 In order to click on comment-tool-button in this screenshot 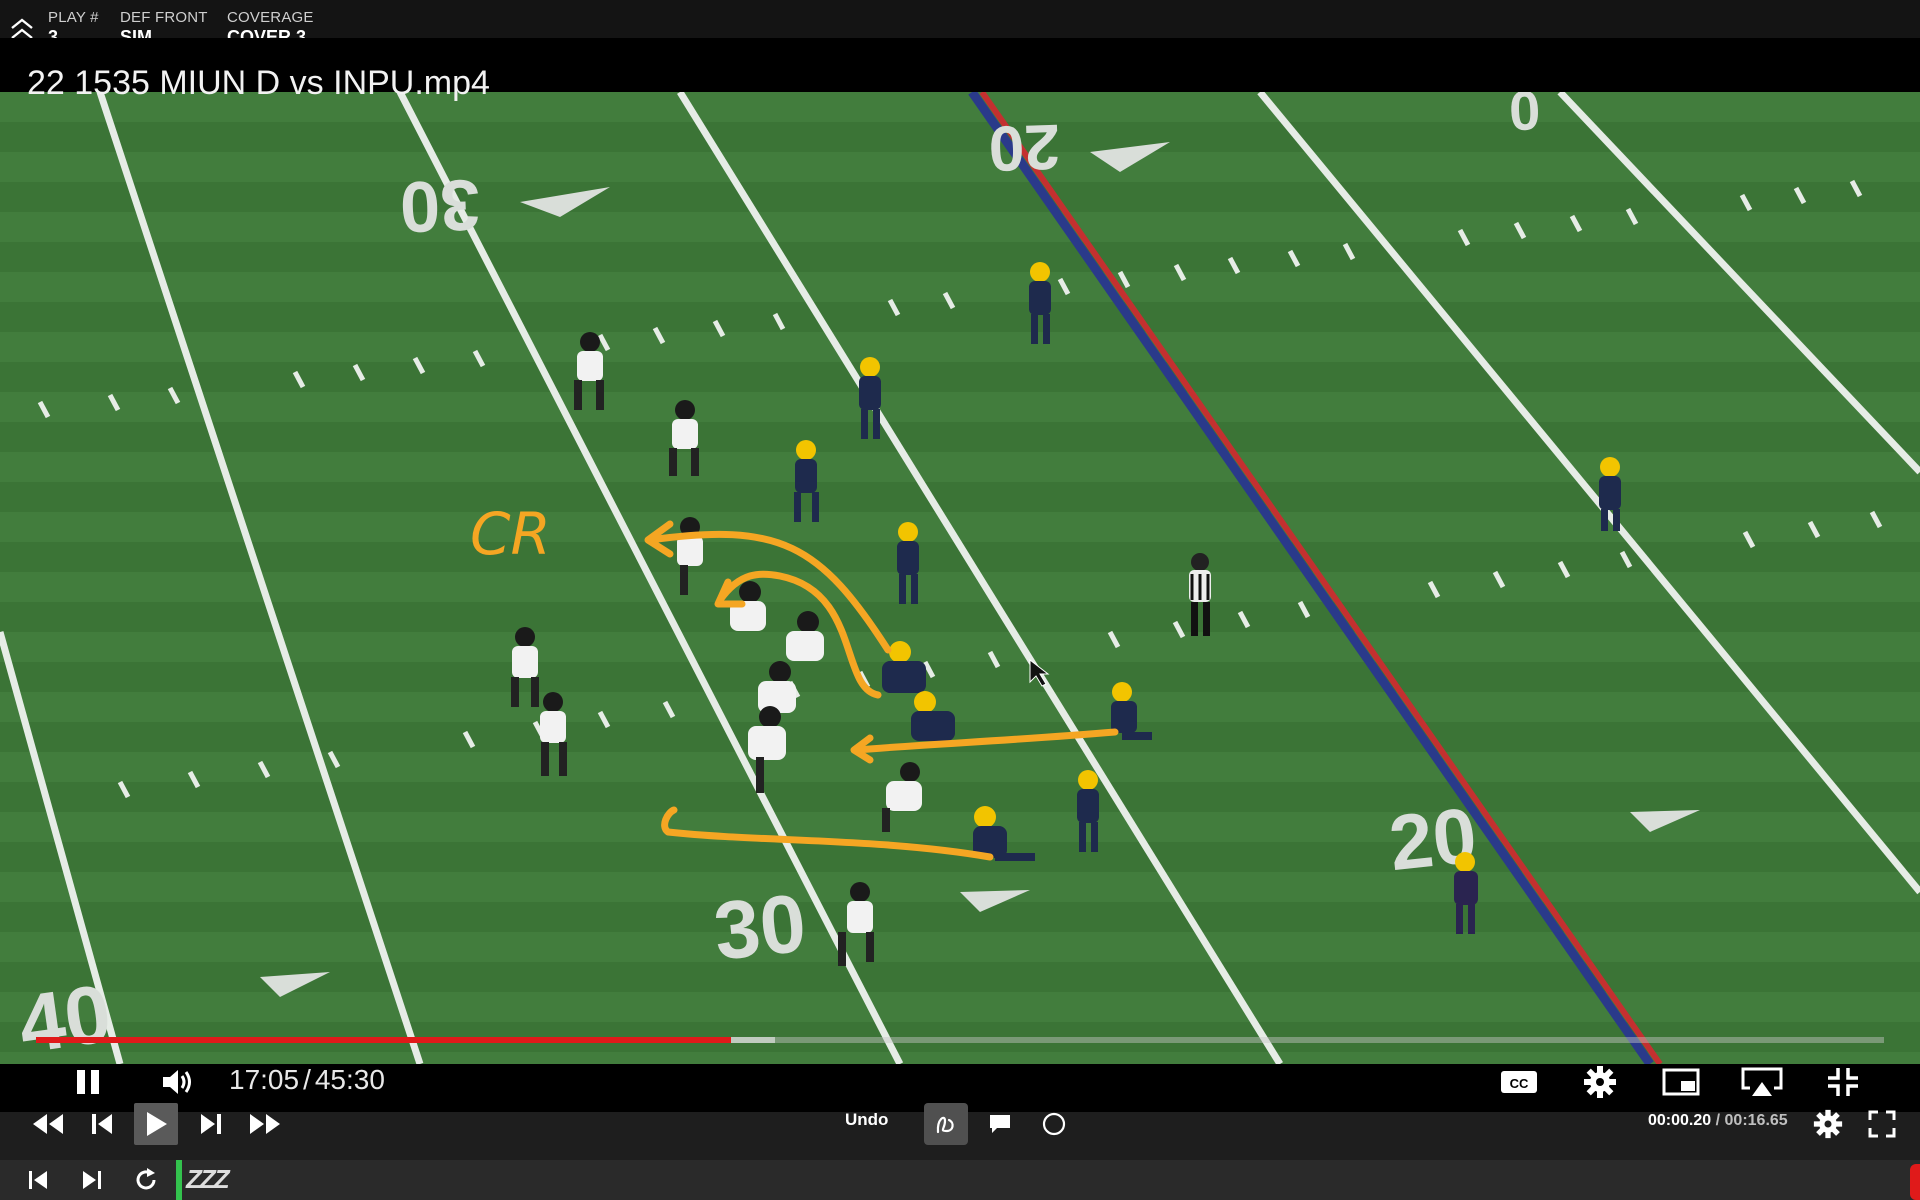, I will do `click(1000, 1124)`.